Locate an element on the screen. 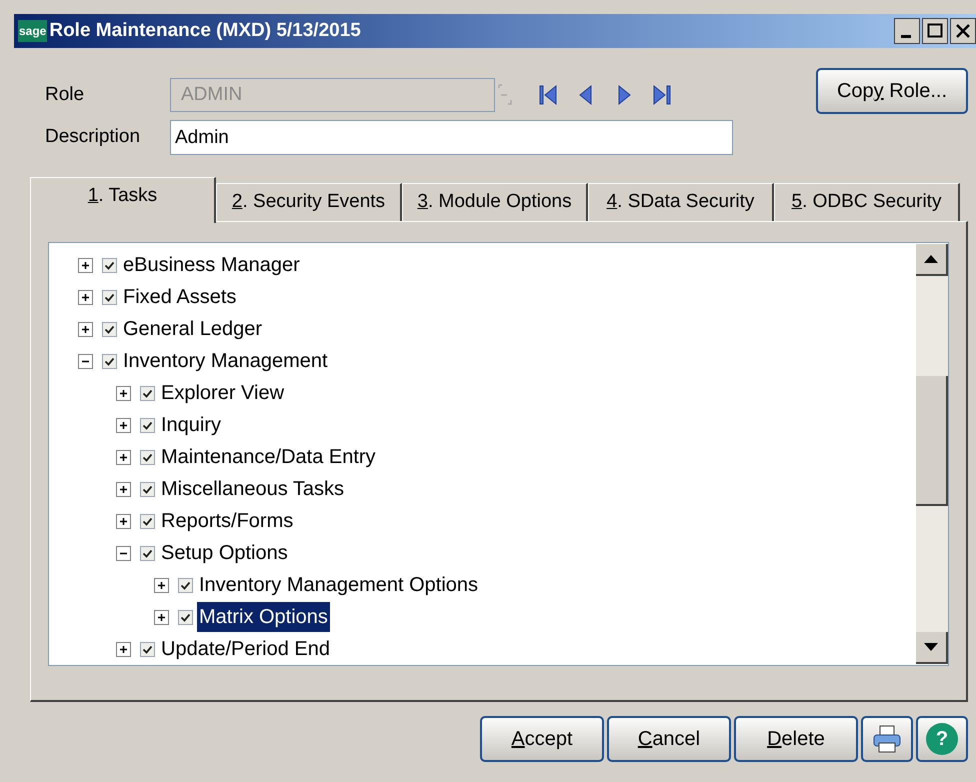 The image size is (976, 782). tree-item: Explorer View is located at coordinates (222, 393).